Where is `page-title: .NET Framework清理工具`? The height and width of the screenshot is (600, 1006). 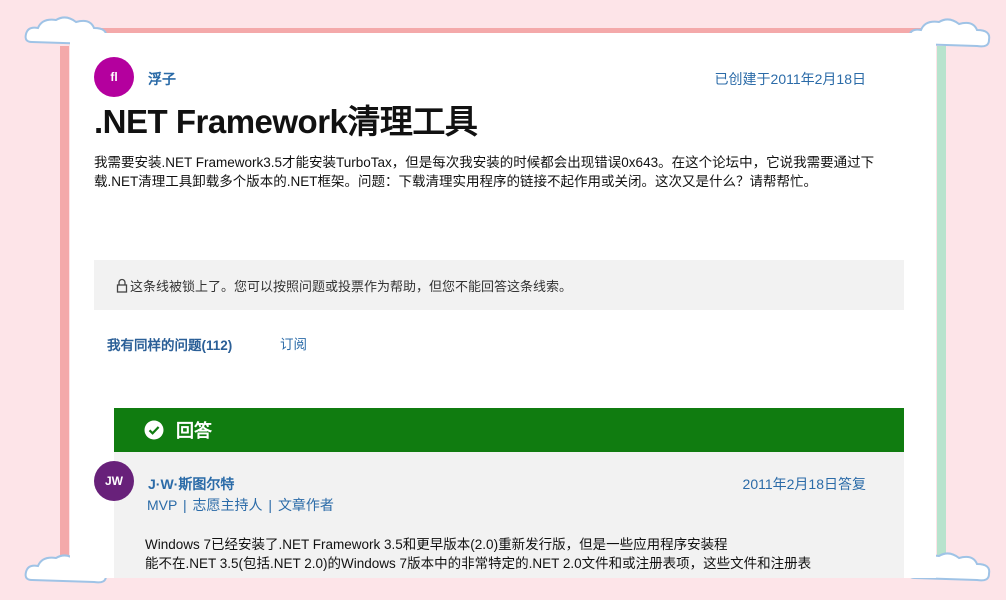 page-title: .NET Framework清理工具 is located at coordinates (286, 121).